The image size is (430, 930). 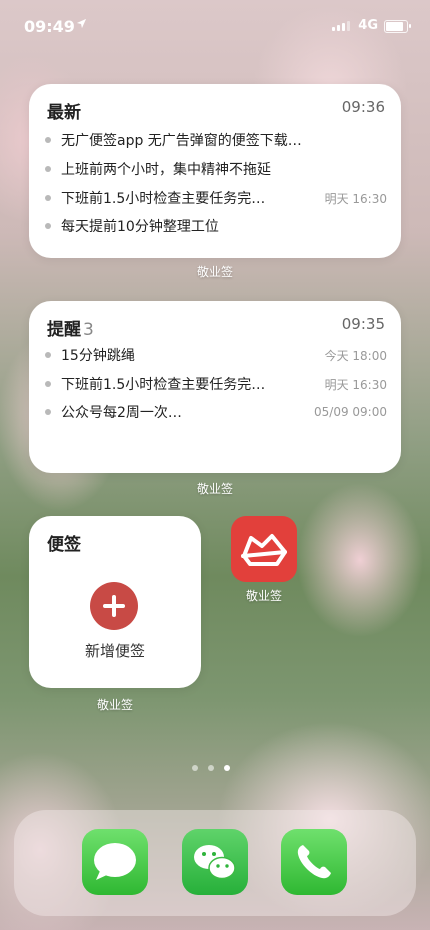 I want to click on widget-title: 最新, so click(x=64, y=113).